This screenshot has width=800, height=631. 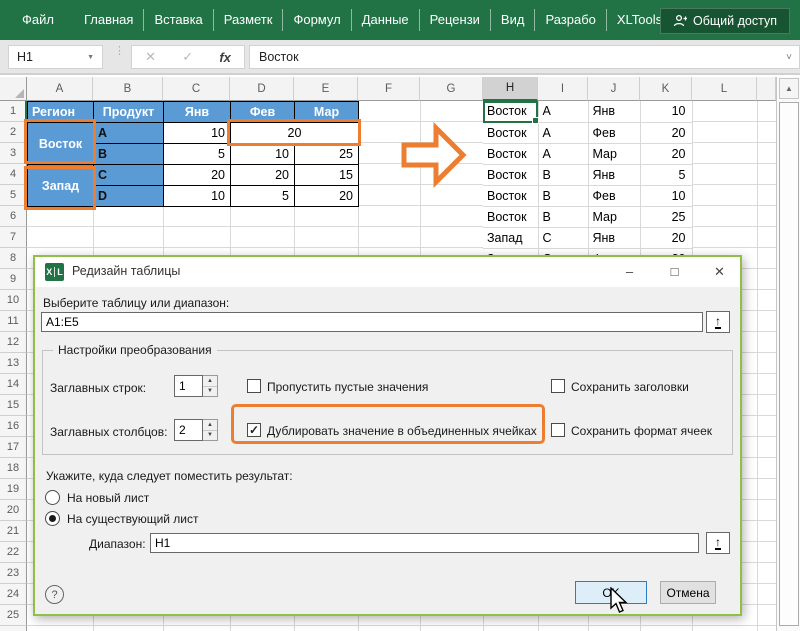 What do you see at coordinates (262, 89) in the screenshot?
I see `col-header-D: D` at bounding box center [262, 89].